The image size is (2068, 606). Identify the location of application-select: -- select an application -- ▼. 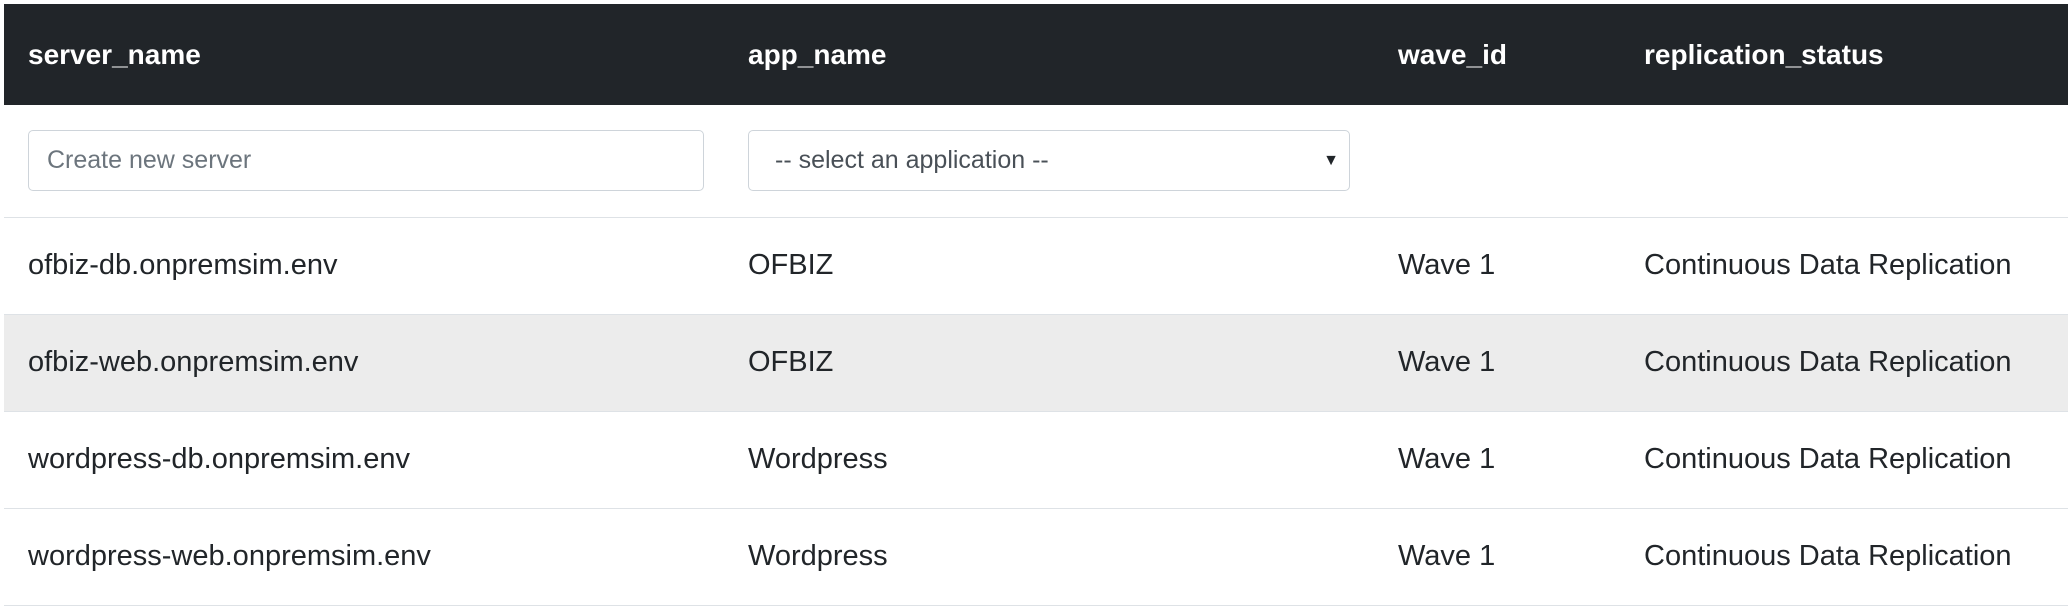
(1049, 161).